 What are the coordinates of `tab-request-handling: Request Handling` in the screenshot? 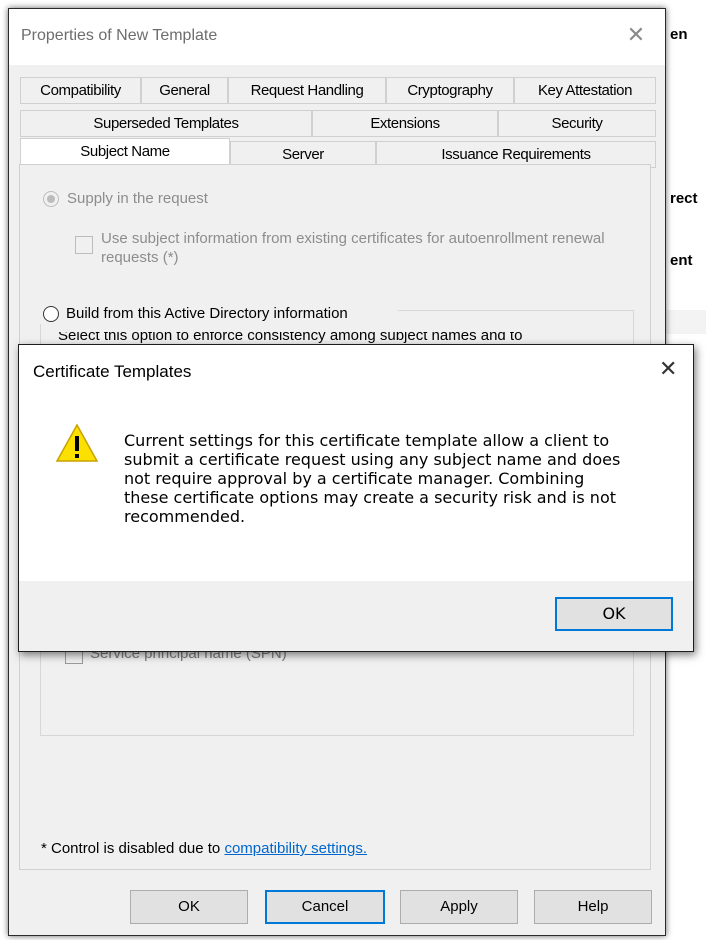 It's located at (307, 90).